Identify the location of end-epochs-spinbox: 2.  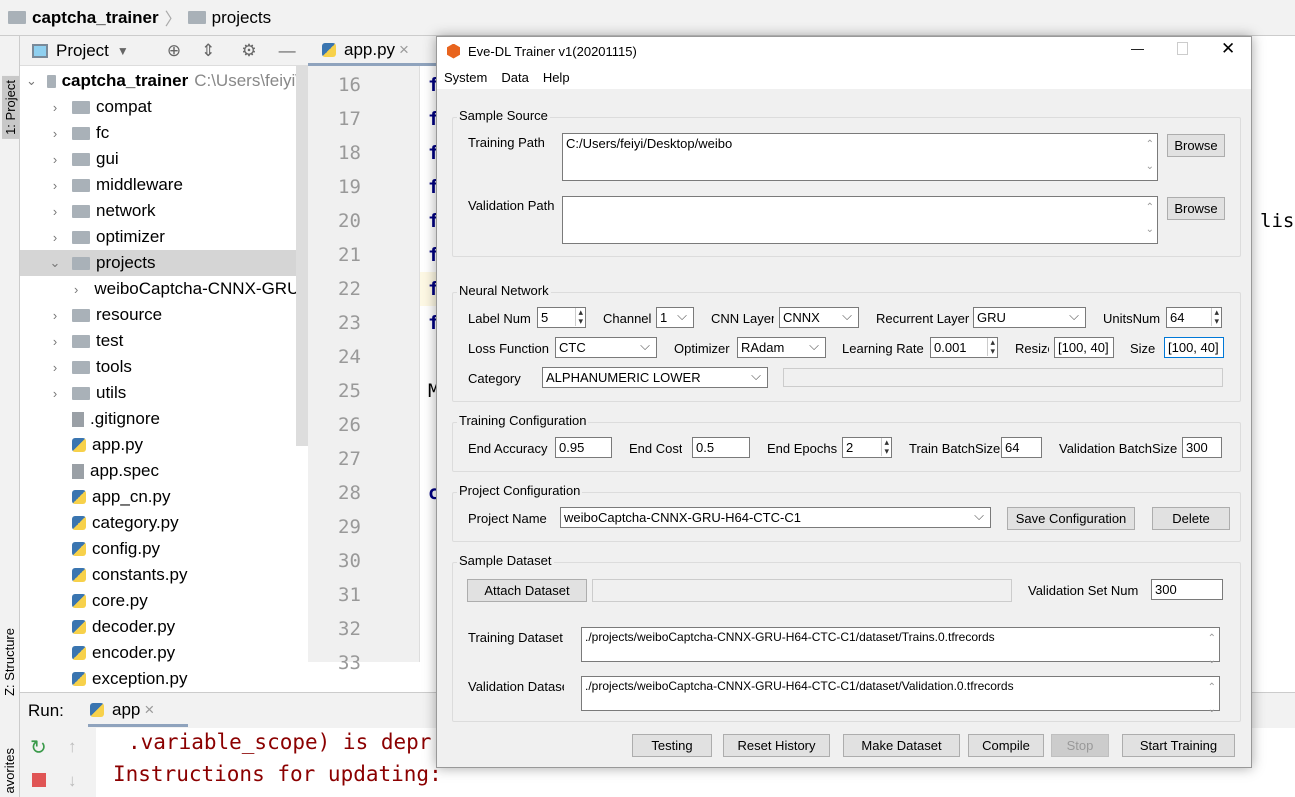
(867, 447).